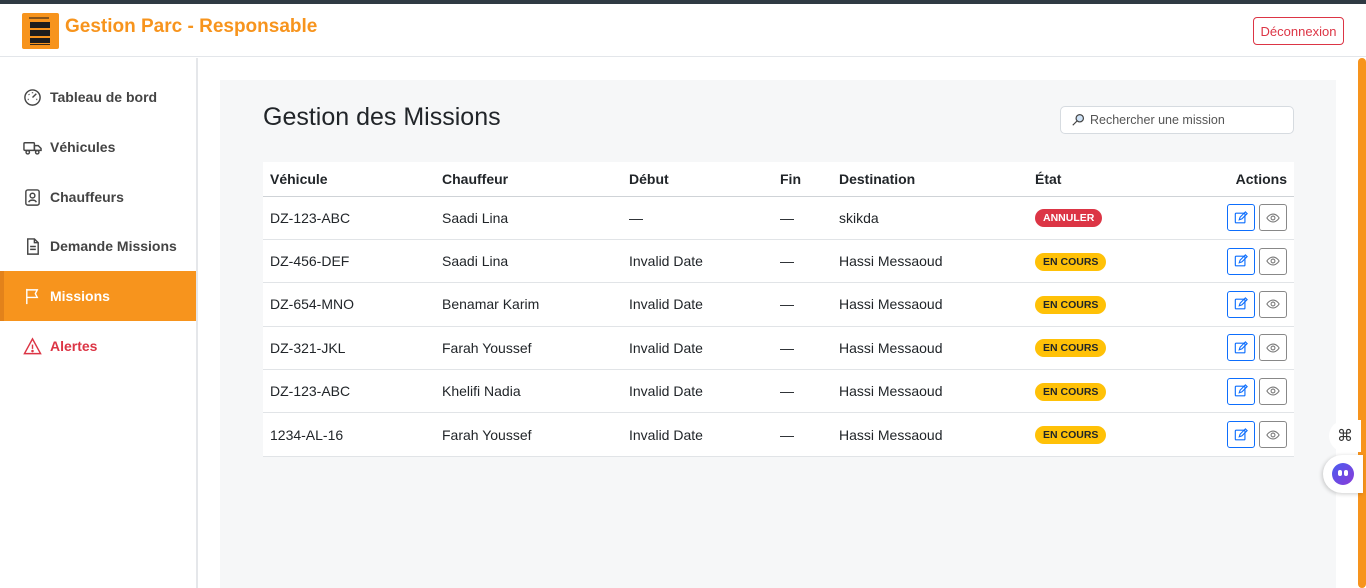 The width and height of the screenshot is (1366, 588). Describe the element at coordinates (349, 179) in the screenshot. I see `column-header: Véhicule` at that location.